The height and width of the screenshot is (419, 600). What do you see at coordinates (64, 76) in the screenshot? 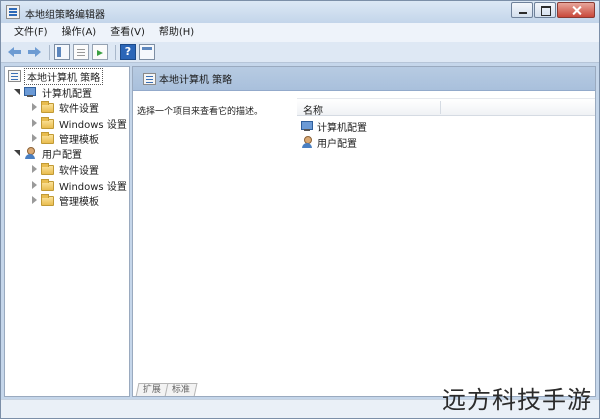
I see `tree-node-label: 本地计算机 策略` at bounding box center [64, 76].